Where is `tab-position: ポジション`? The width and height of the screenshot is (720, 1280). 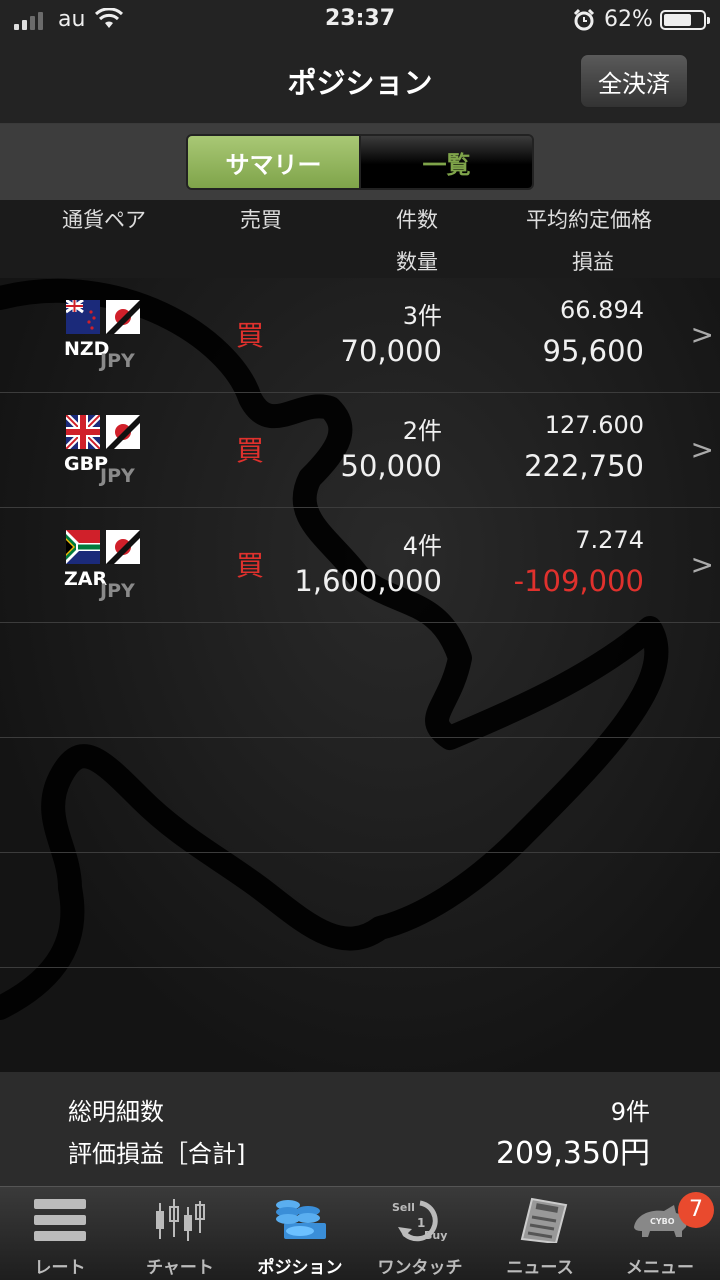
tab-position: ポジション is located at coordinates (300, 1233).